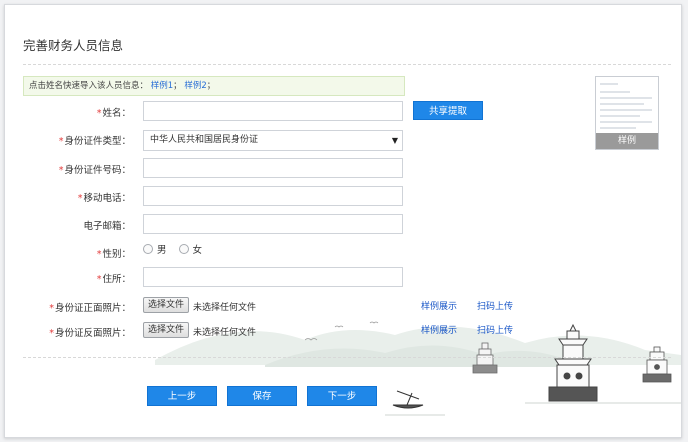  What do you see at coordinates (273, 111) in the screenshot?
I see `name-input` at bounding box center [273, 111].